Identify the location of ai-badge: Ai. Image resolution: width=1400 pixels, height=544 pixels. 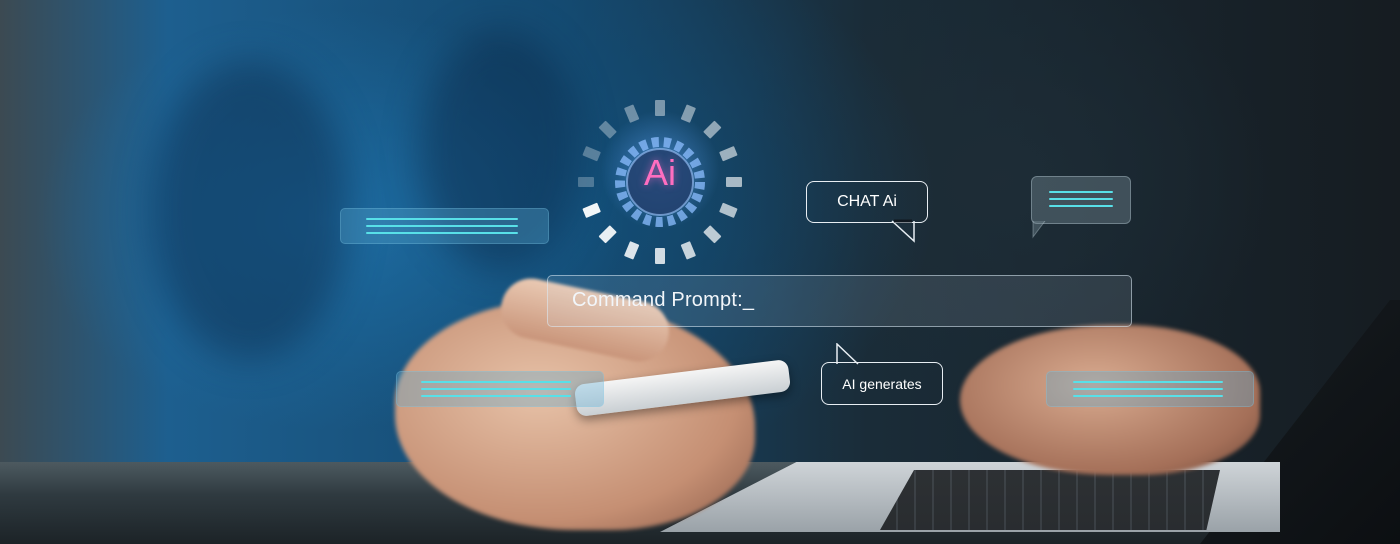
(659, 172).